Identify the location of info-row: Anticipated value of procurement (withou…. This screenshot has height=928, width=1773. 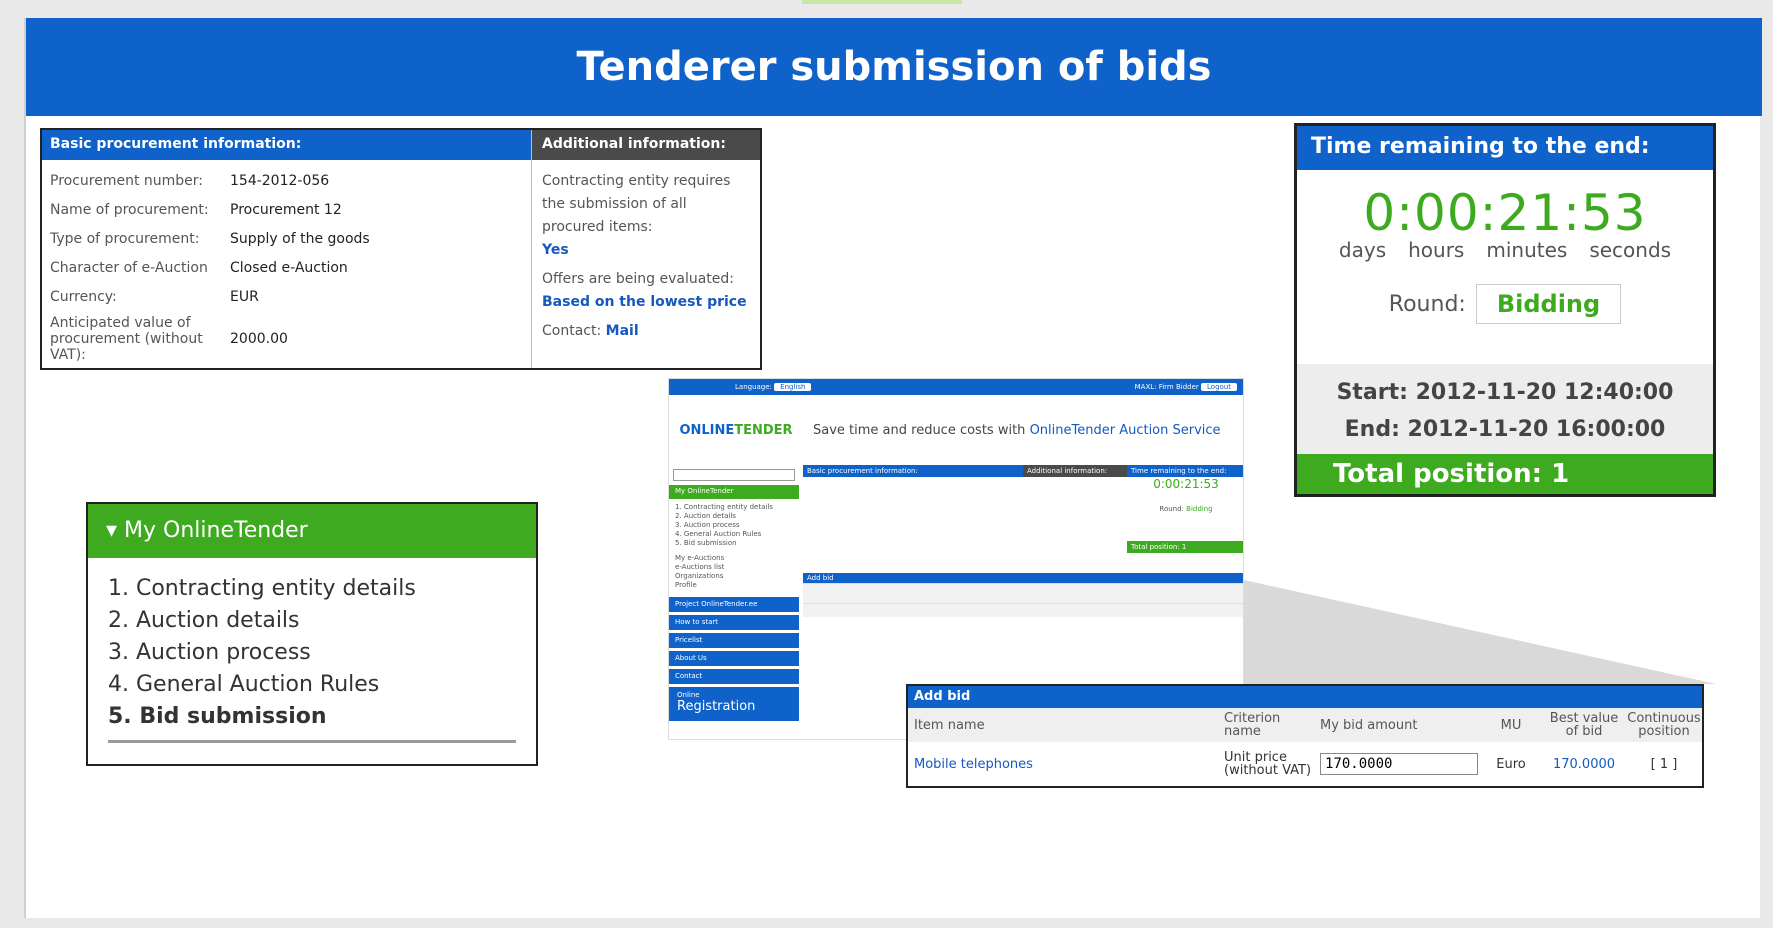
(286, 339).